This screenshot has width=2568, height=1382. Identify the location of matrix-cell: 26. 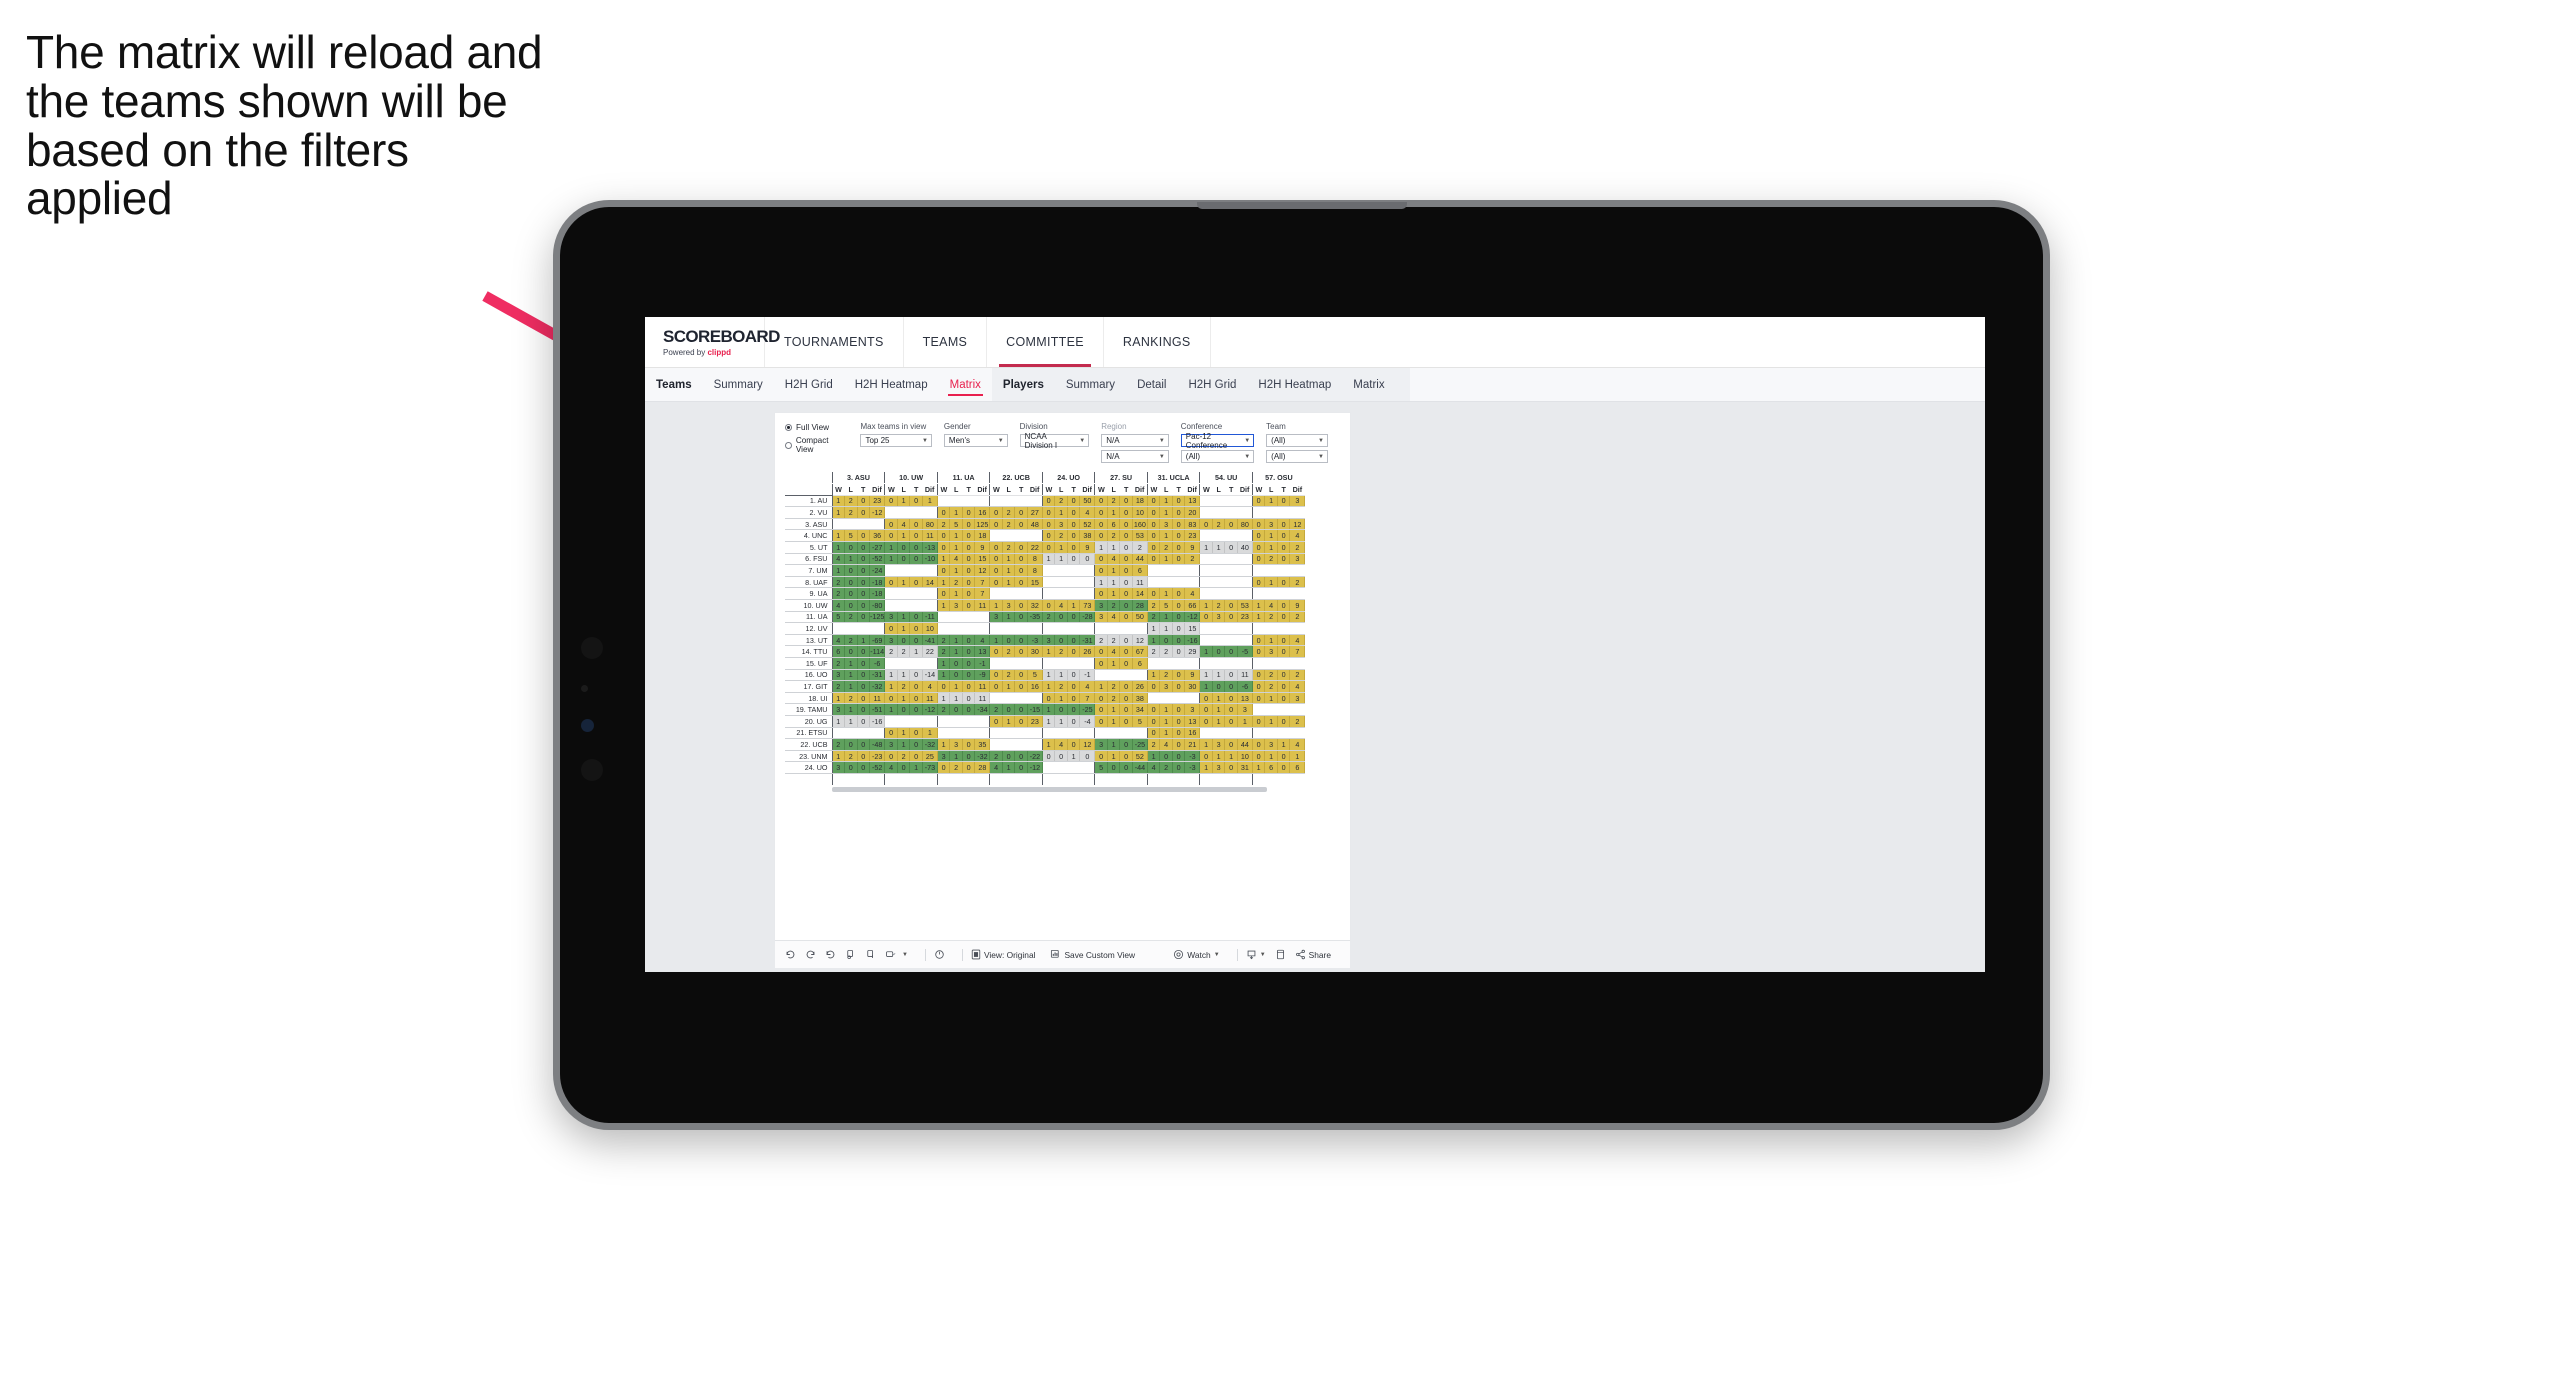
(1140, 686).